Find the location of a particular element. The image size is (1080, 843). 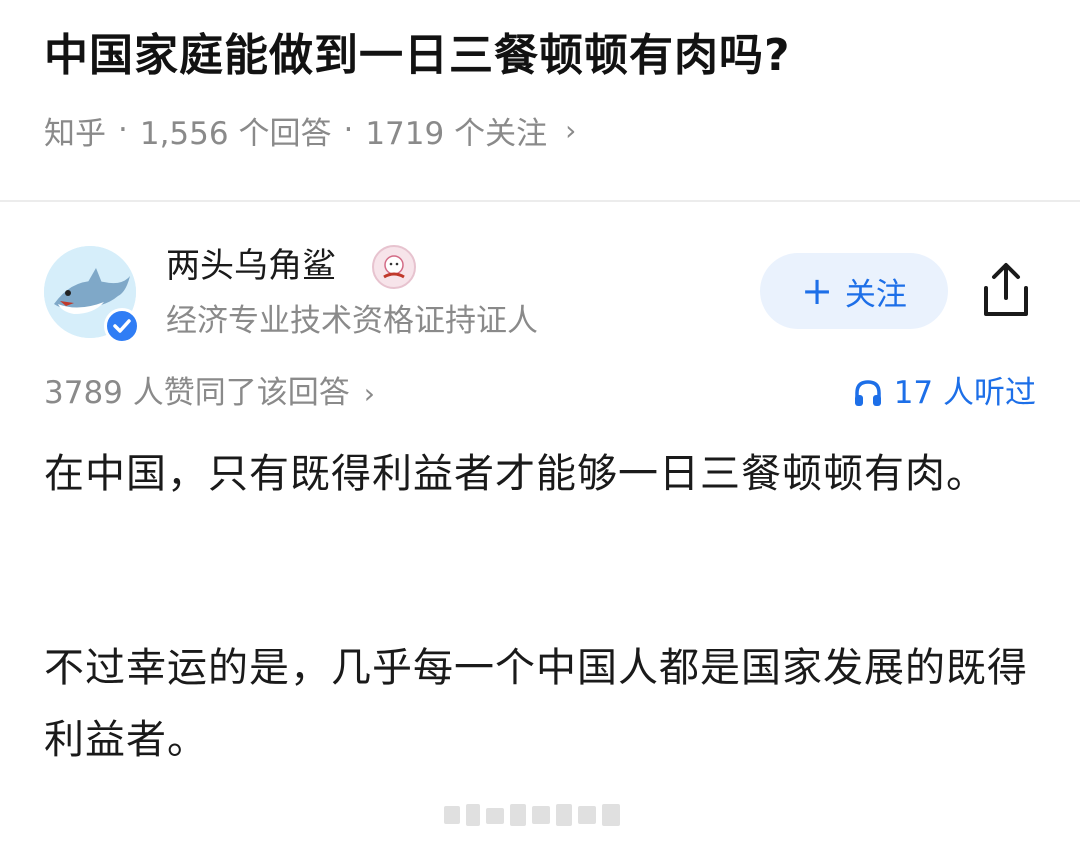

question-meta: 知乎 · 1,556 个回答 · 1719 个关注 › is located at coordinates (310, 130).